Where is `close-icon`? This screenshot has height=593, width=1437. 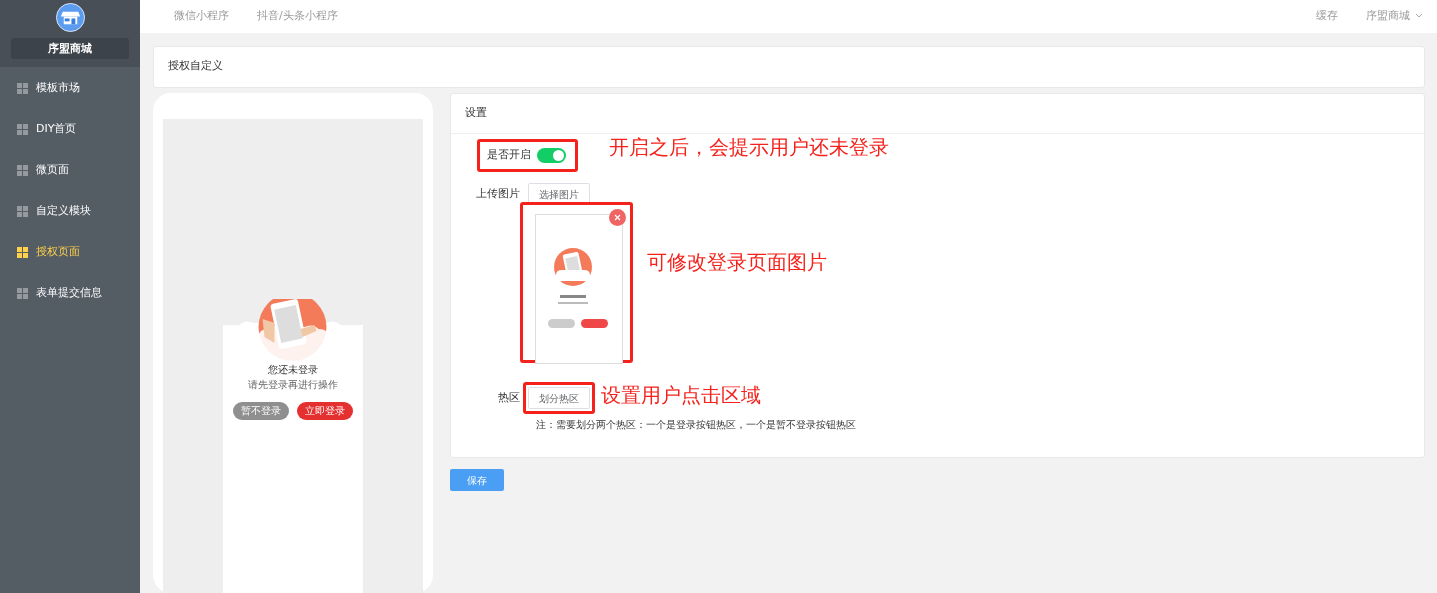
close-icon is located at coordinates (617, 217).